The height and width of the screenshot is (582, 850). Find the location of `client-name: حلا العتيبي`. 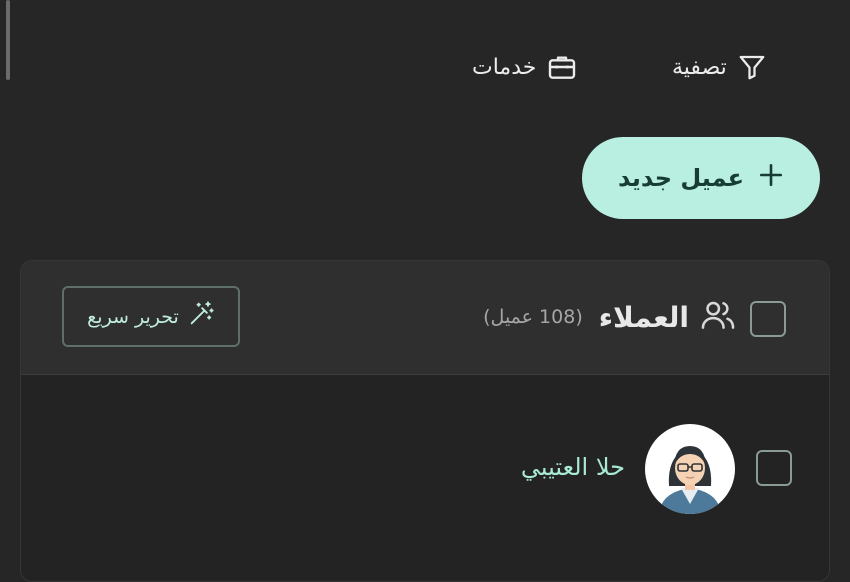

client-name: حلا العتيبي is located at coordinates (573, 467).